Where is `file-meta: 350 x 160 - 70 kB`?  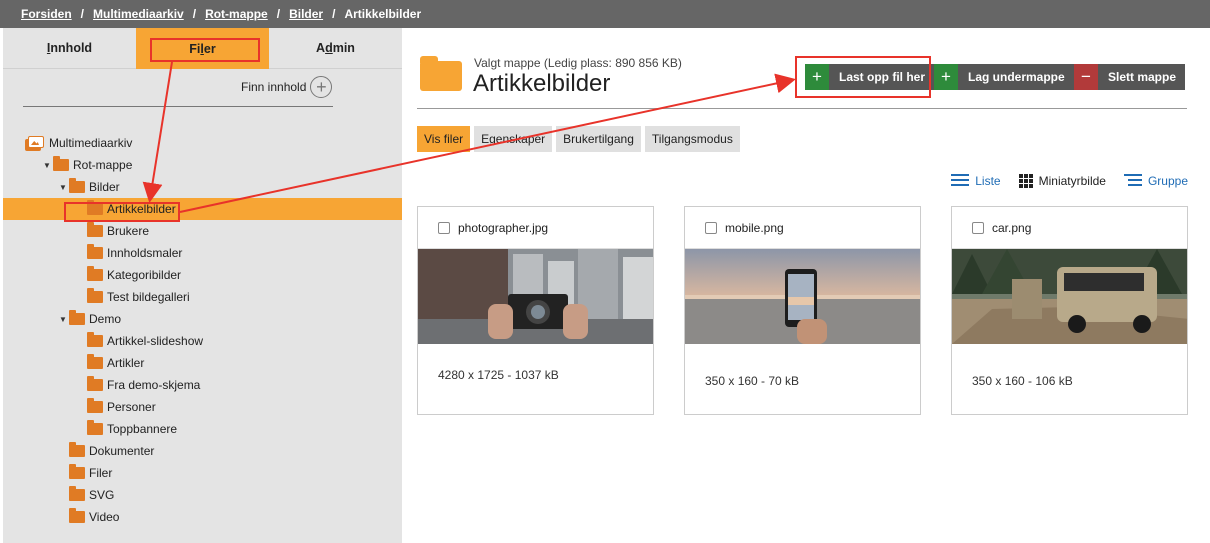
file-meta: 350 x 160 - 70 kB is located at coordinates (752, 381).